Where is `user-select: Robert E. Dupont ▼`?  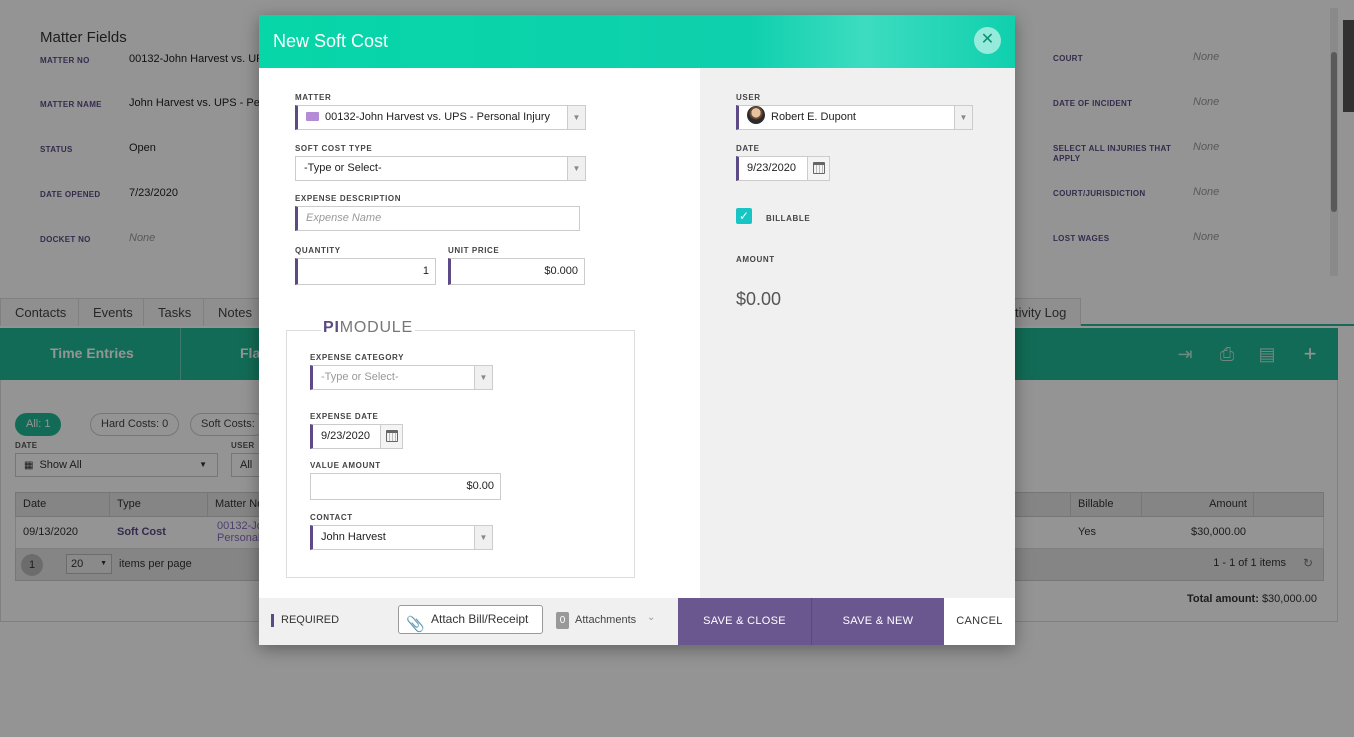
user-select: Robert E. Dupont ▼ is located at coordinates (854, 117).